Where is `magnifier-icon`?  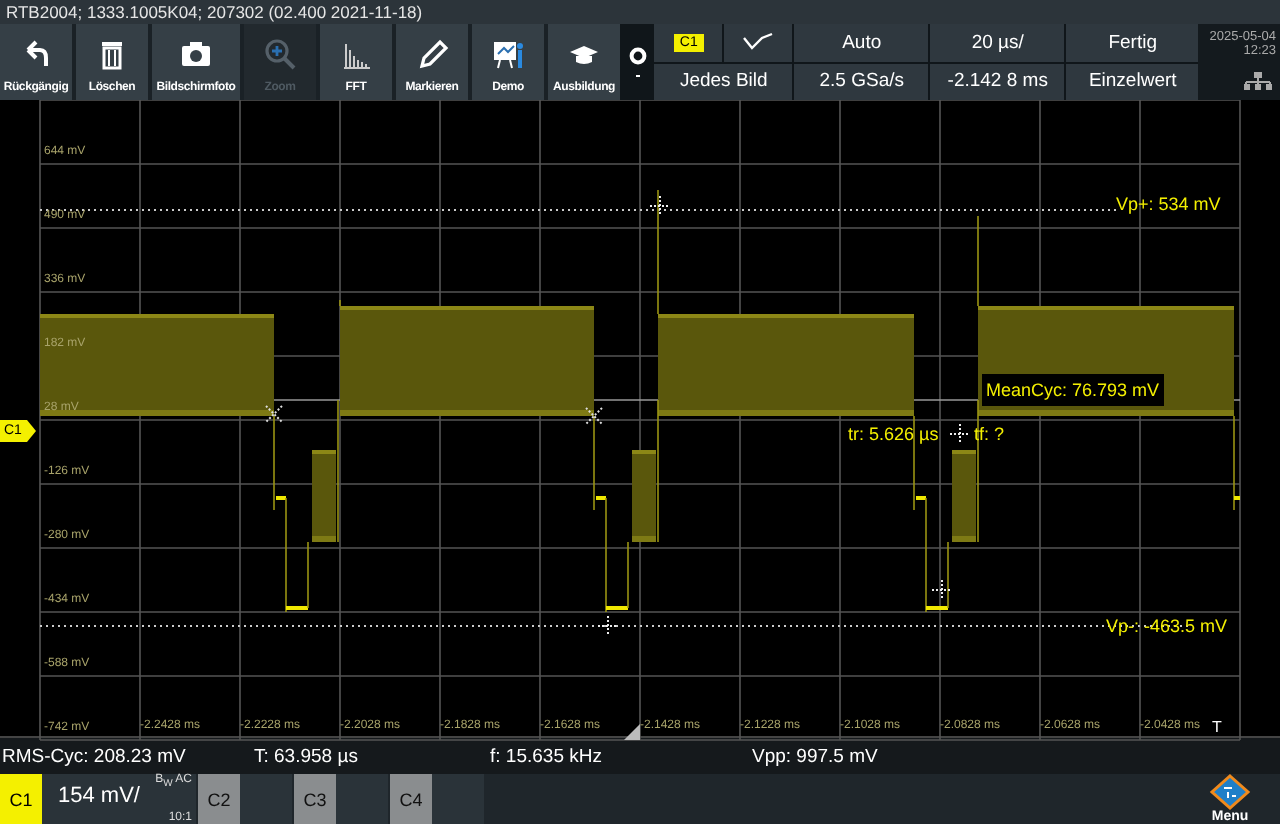 magnifier-icon is located at coordinates (280, 54).